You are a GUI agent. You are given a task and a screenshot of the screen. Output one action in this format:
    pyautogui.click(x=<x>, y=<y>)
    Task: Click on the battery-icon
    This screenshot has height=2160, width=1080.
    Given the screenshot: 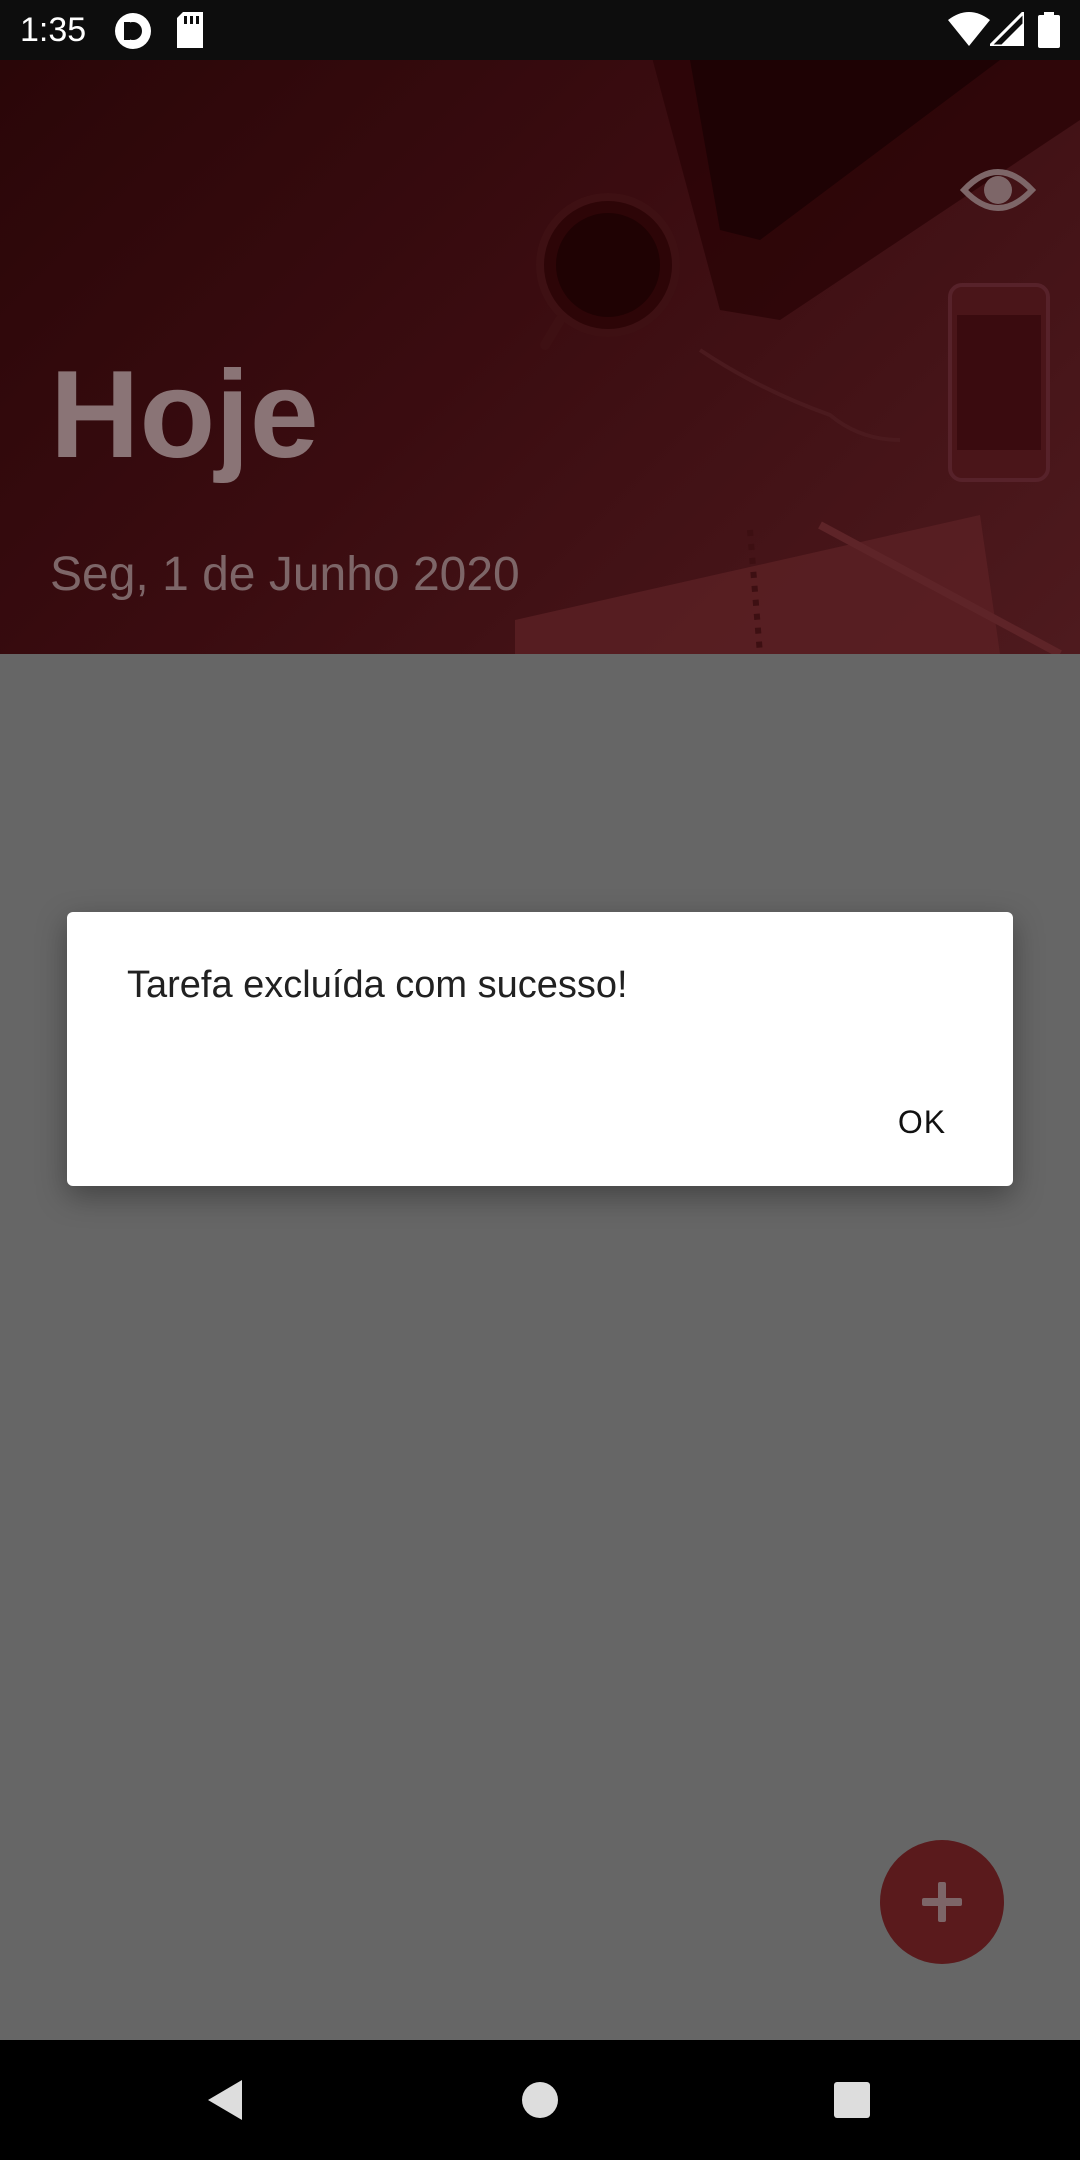 What is the action you would take?
    pyautogui.click(x=1049, y=30)
    